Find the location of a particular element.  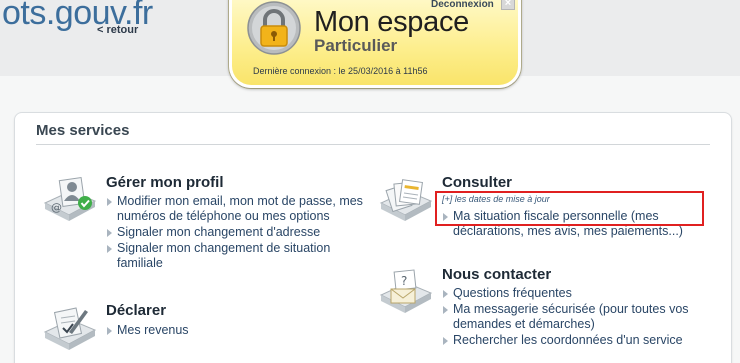

profil-title: Gérer mon profil is located at coordinates (165, 182).